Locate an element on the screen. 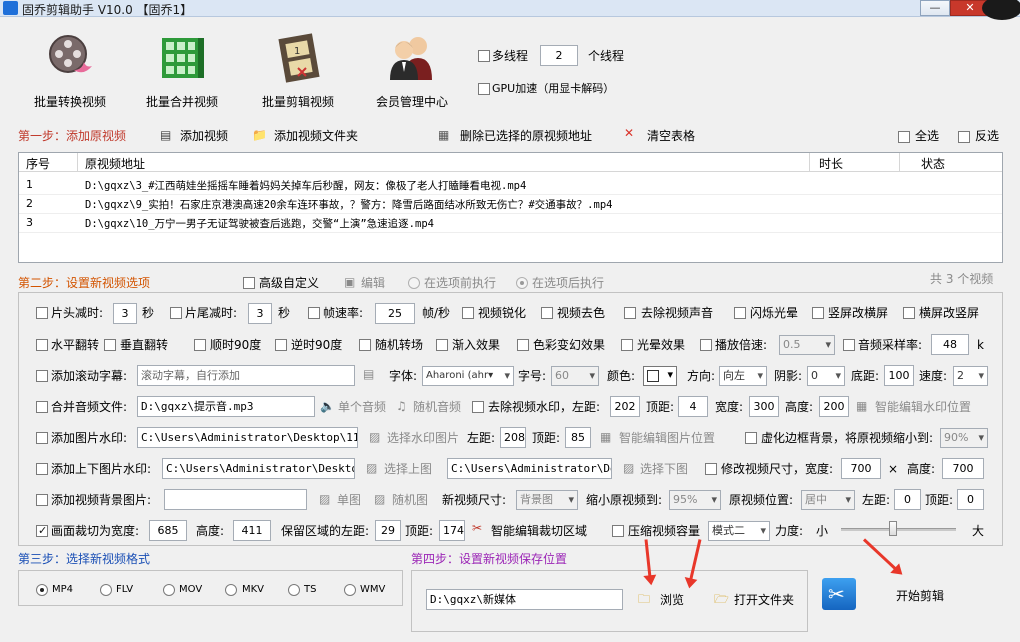 This screenshot has height=642, width=1020. sharpen-checkbox is located at coordinates (468, 313).